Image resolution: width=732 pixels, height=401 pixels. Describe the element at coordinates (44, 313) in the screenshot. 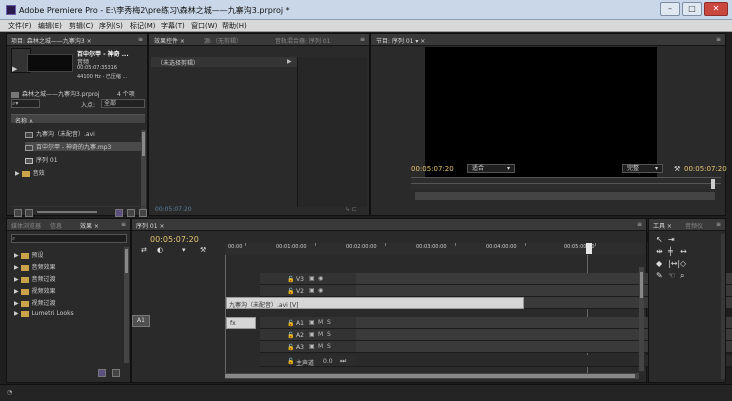

I see `effect-folder-lumetri-looks: ▶ Lumetri Looks` at that location.